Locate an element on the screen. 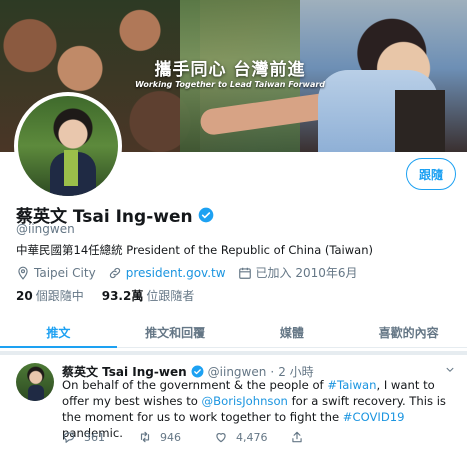 The height and width of the screenshot is (450, 467). followers-count: 93.2萬 is located at coordinates (122, 296).